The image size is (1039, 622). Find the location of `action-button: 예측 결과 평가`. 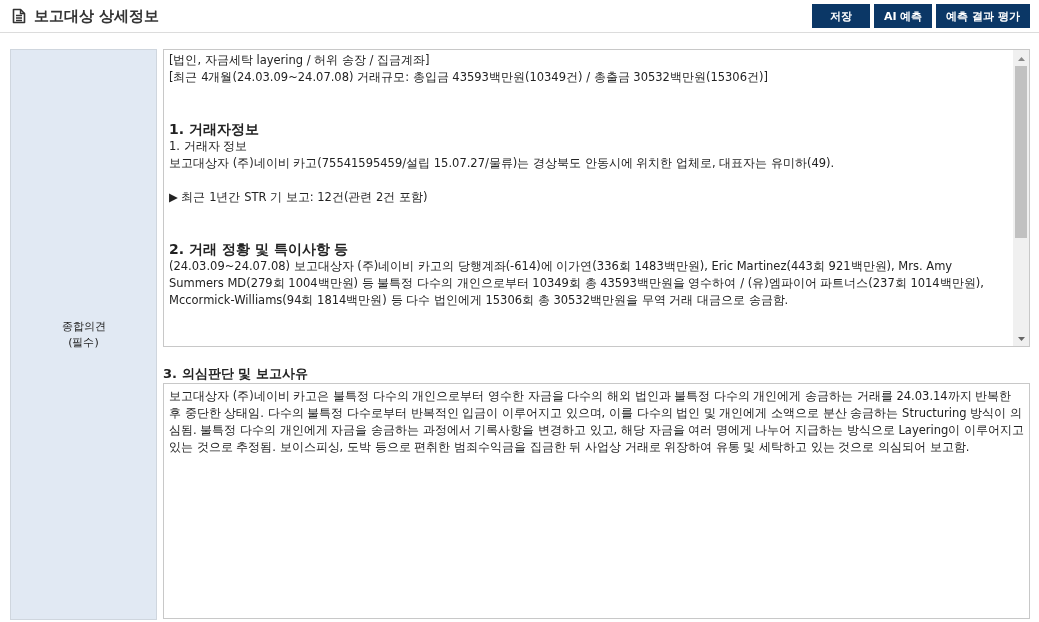

action-button: 예측 결과 평가 is located at coordinates (983, 16).